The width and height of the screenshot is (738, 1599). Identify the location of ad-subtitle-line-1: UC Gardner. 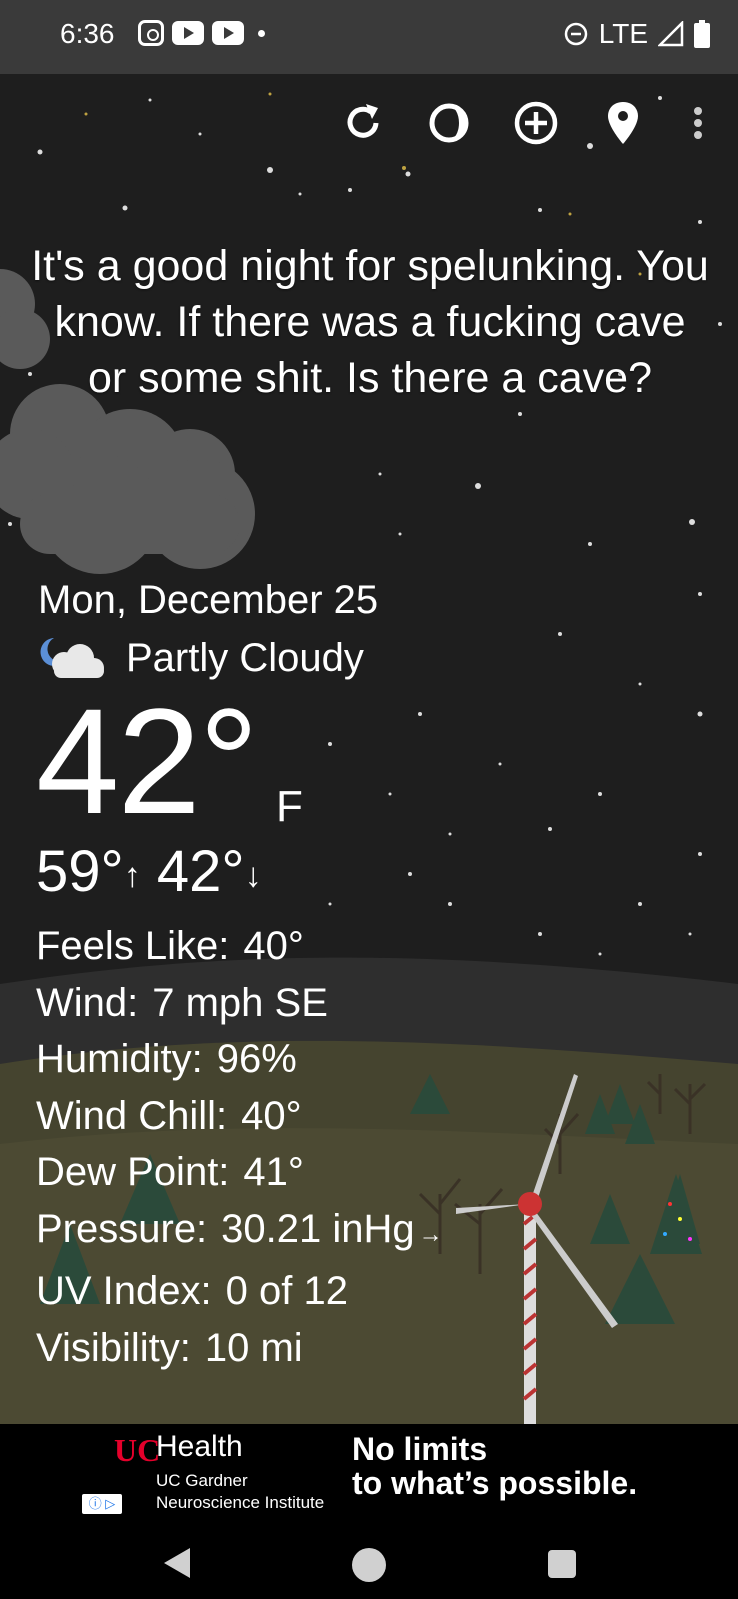
(202, 1480).